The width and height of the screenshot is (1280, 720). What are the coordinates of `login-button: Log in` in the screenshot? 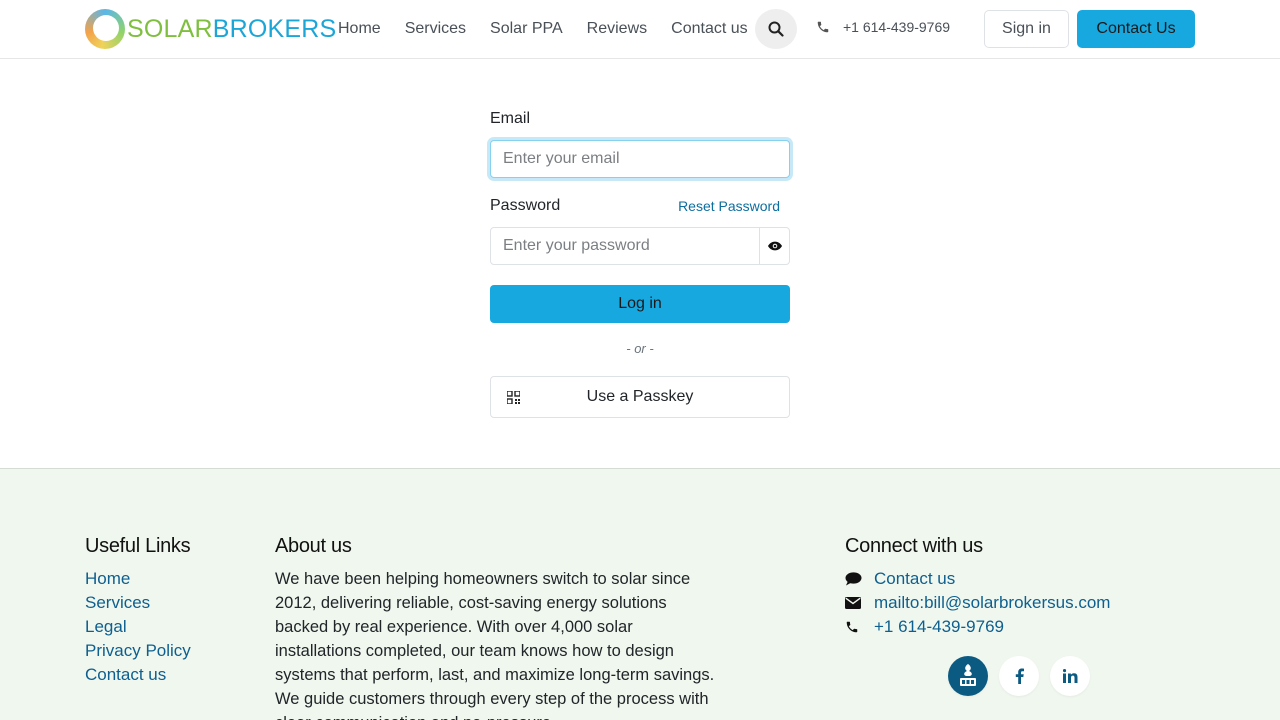 It's located at (640, 304).